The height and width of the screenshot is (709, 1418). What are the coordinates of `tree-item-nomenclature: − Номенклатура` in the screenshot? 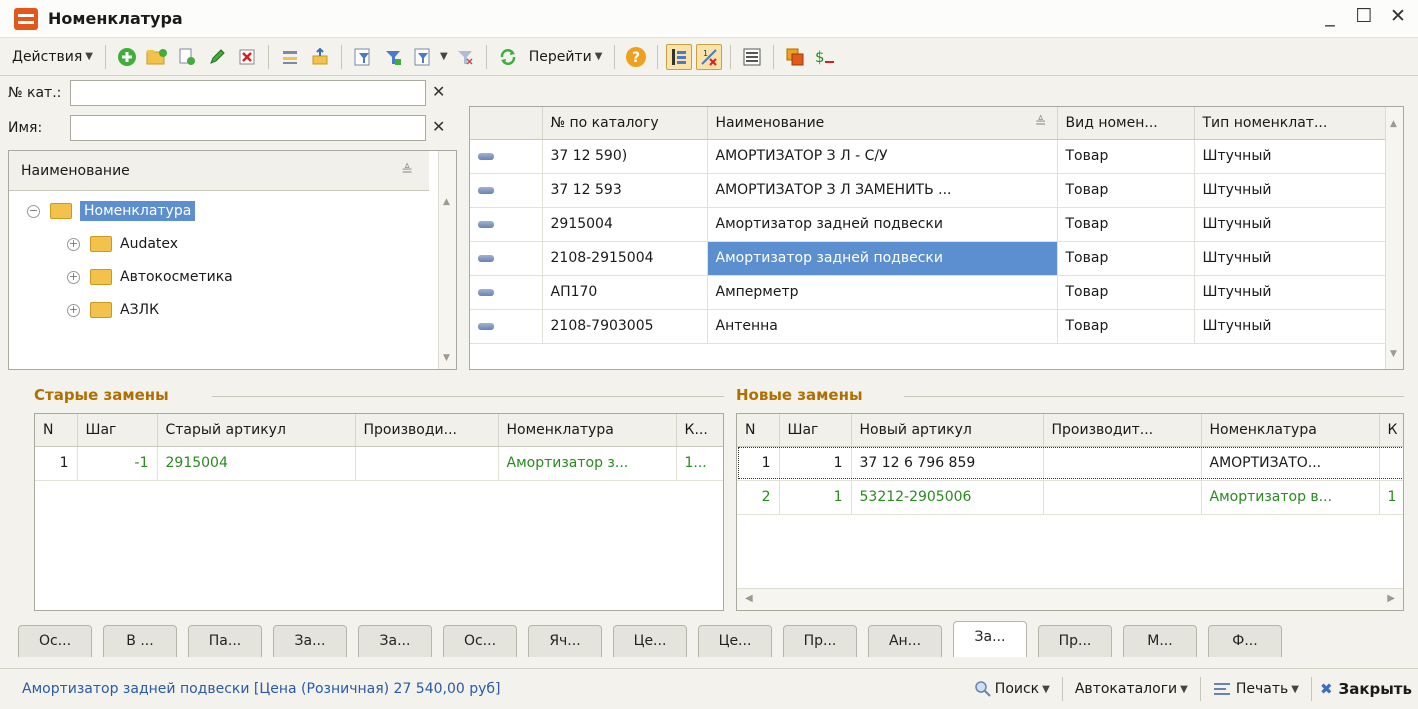 It's located at (111, 211).